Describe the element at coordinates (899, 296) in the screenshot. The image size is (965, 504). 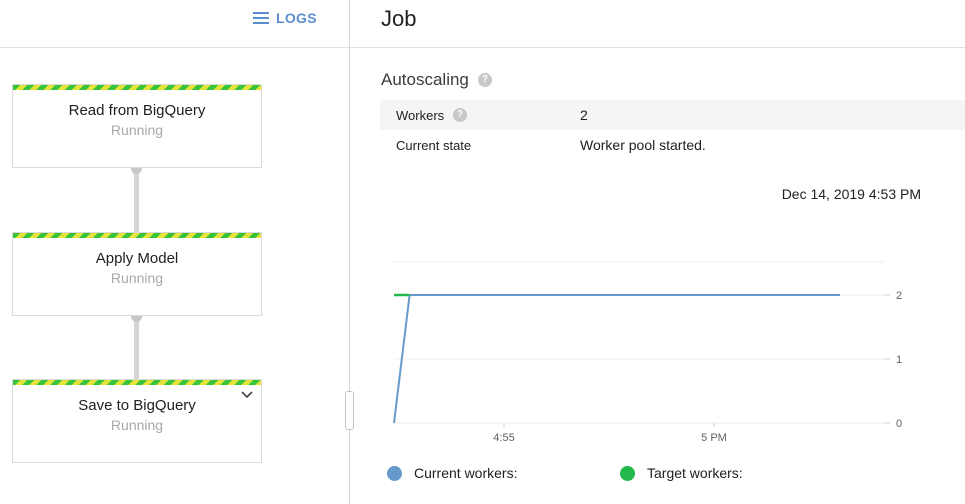
I see `y-tick-label: 2` at that location.